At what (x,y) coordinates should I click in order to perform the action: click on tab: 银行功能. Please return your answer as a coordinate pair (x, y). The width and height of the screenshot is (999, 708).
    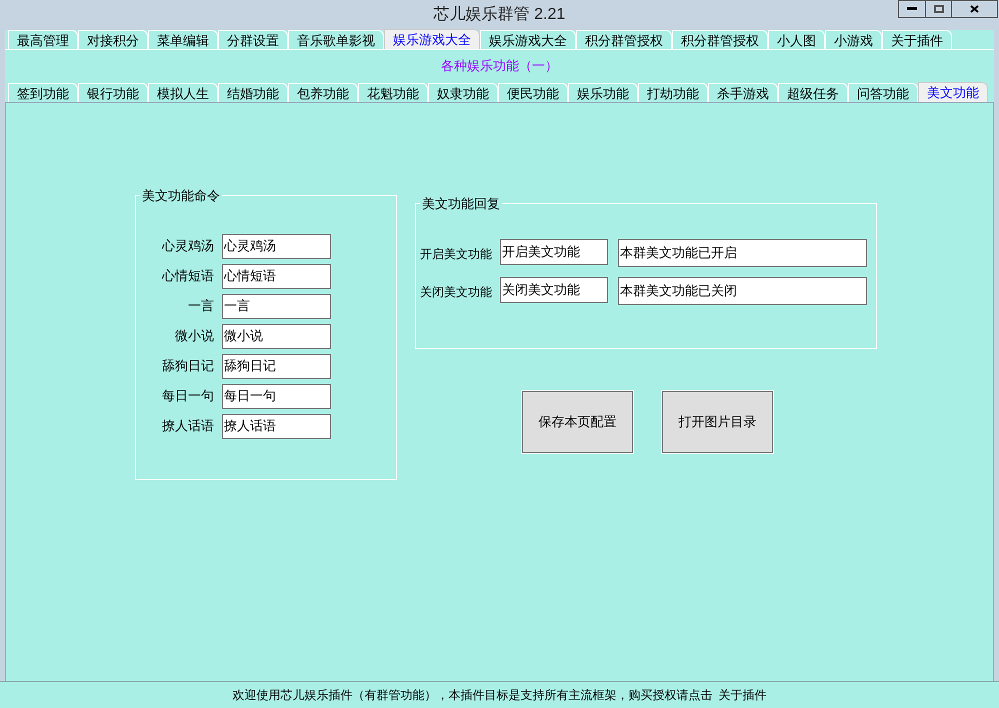
    Looking at the image, I should click on (113, 92).